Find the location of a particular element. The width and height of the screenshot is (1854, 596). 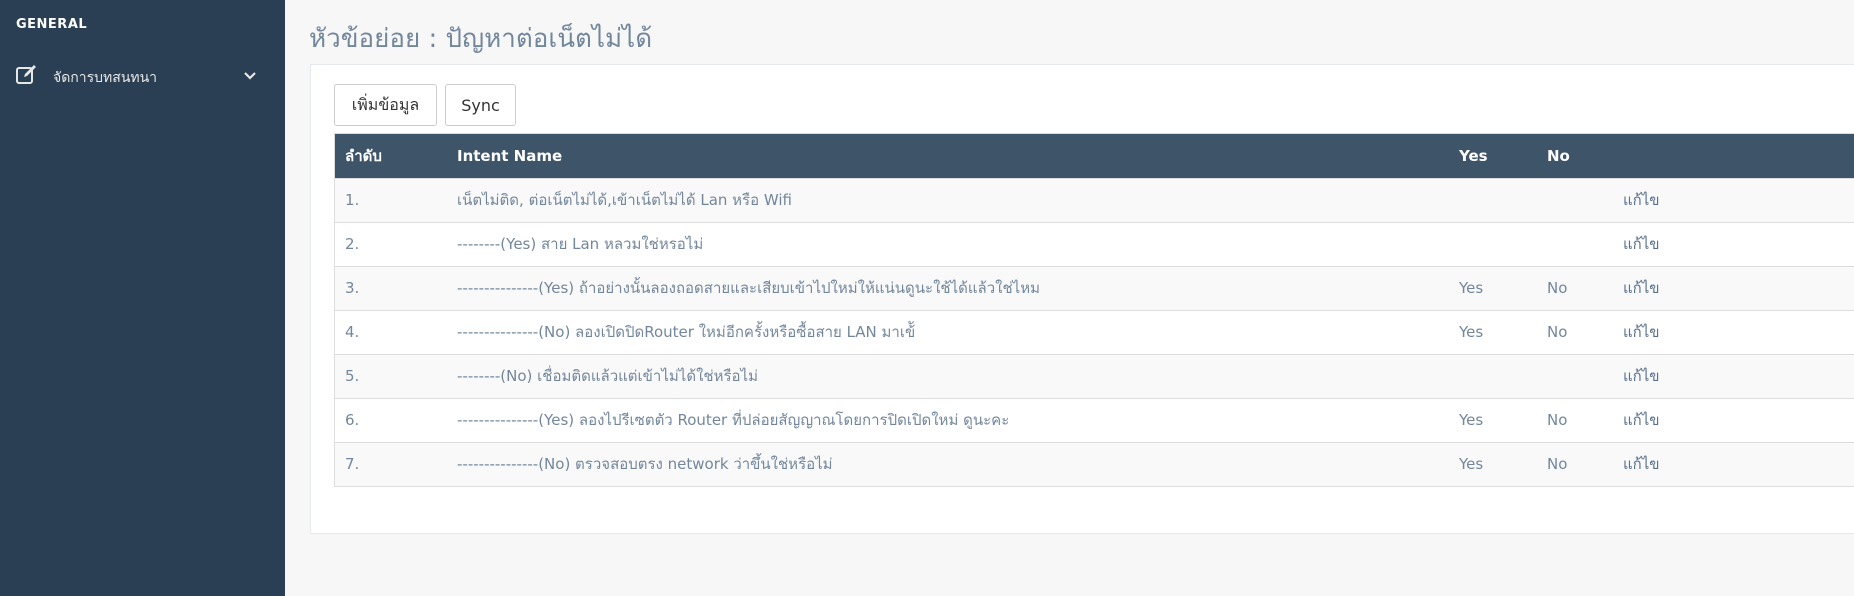

sync-button: Sync is located at coordinates (480, 105).